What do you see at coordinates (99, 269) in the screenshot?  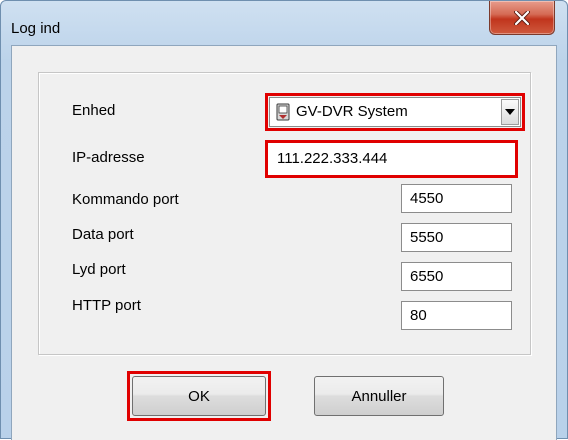 I see `audio-port-label: Lyd port` at bounding box center [99, 269].